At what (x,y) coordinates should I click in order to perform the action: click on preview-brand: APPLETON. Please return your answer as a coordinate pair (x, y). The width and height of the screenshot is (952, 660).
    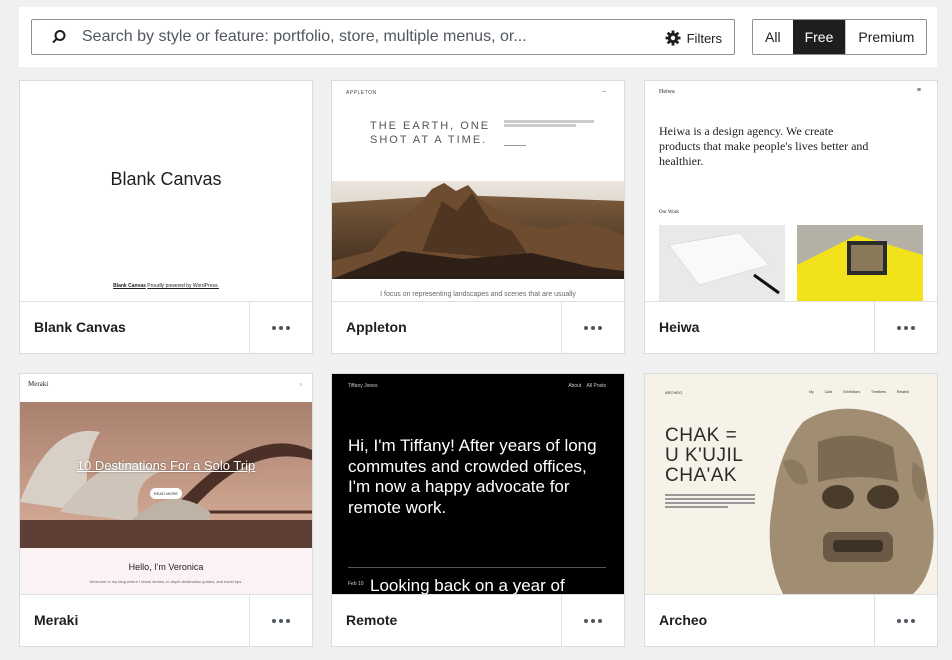
    Looking at the image, I should click on (361, 93).